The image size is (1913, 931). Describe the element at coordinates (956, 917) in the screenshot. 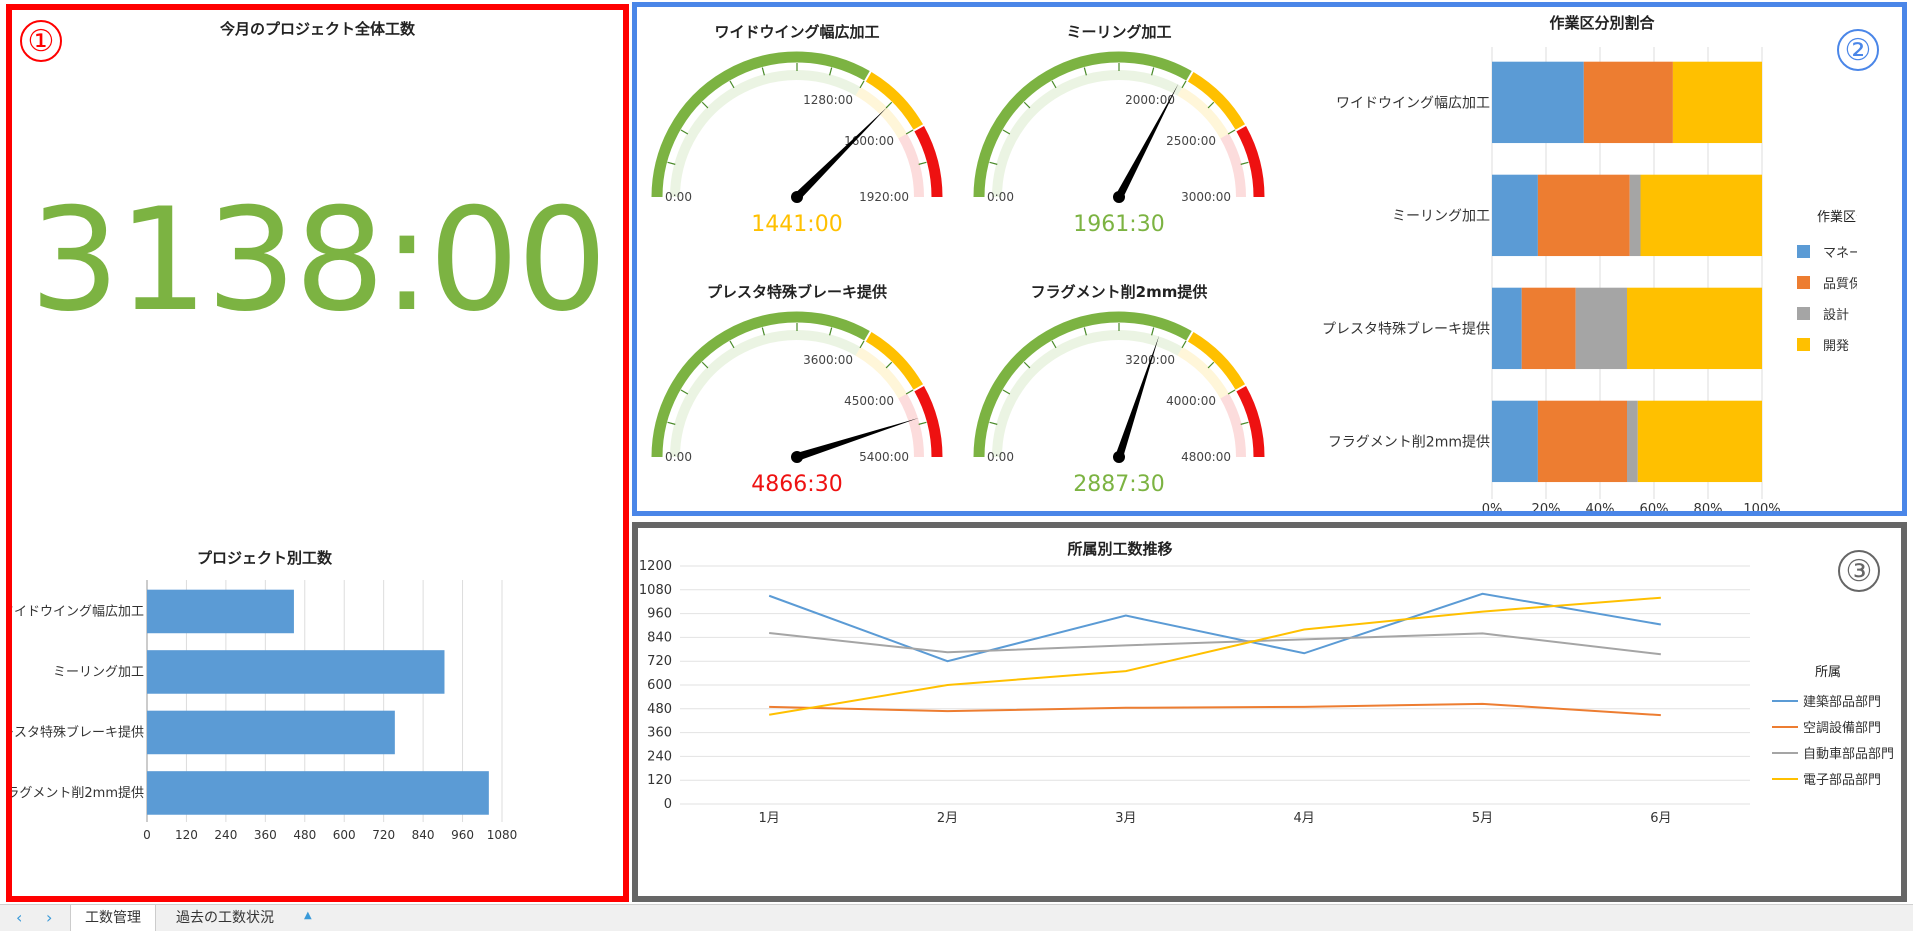

I see `sheet-tab-bar: ‹ › 工数管理 過去の工数状況 ▲` at that location.